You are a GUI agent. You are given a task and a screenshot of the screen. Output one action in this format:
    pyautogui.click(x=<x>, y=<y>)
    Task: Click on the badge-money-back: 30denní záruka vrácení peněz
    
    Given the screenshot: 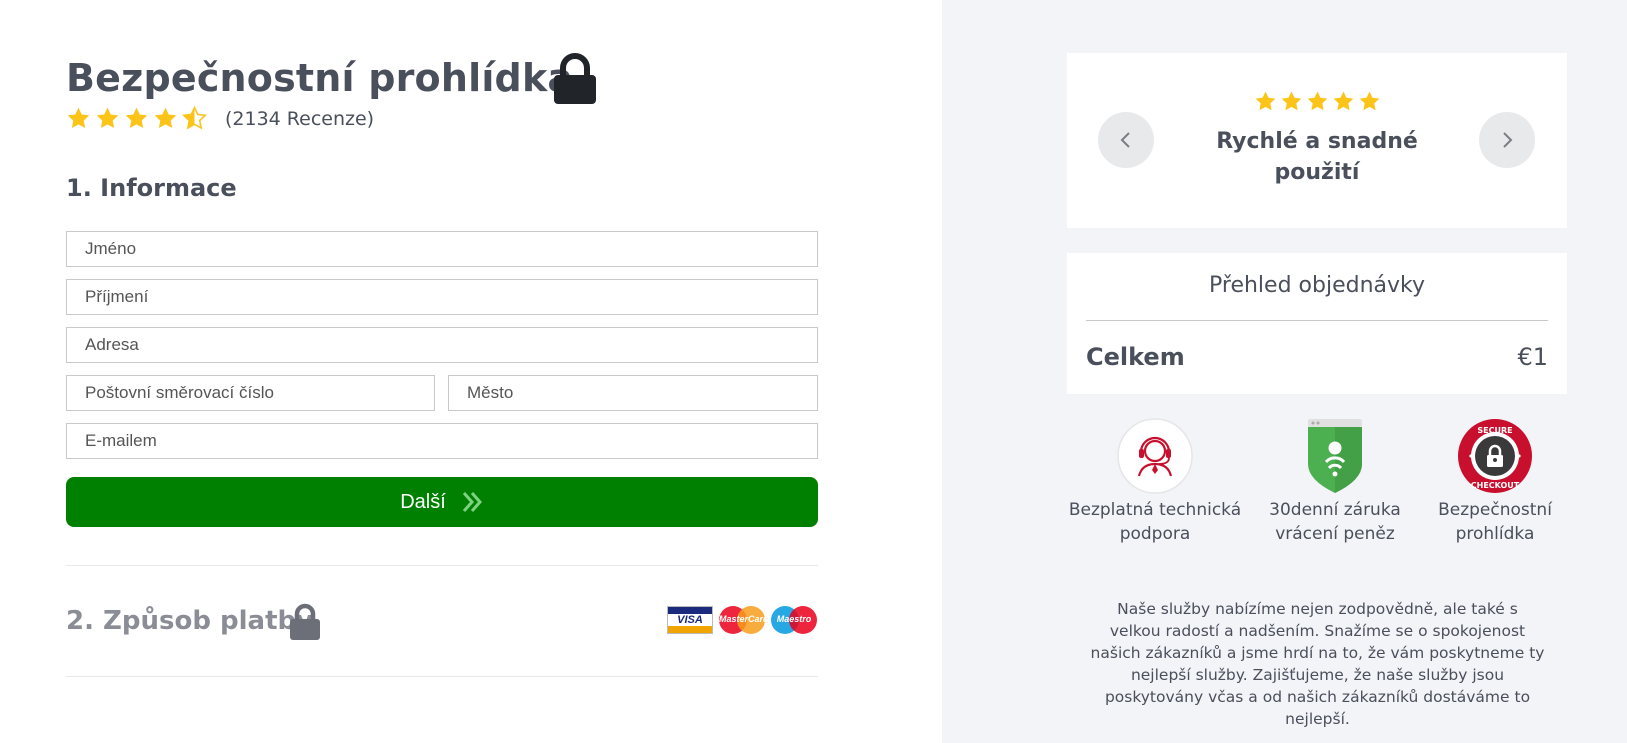 What is the action you would take?
    pyautogui.click(x=1335, y=482)
    